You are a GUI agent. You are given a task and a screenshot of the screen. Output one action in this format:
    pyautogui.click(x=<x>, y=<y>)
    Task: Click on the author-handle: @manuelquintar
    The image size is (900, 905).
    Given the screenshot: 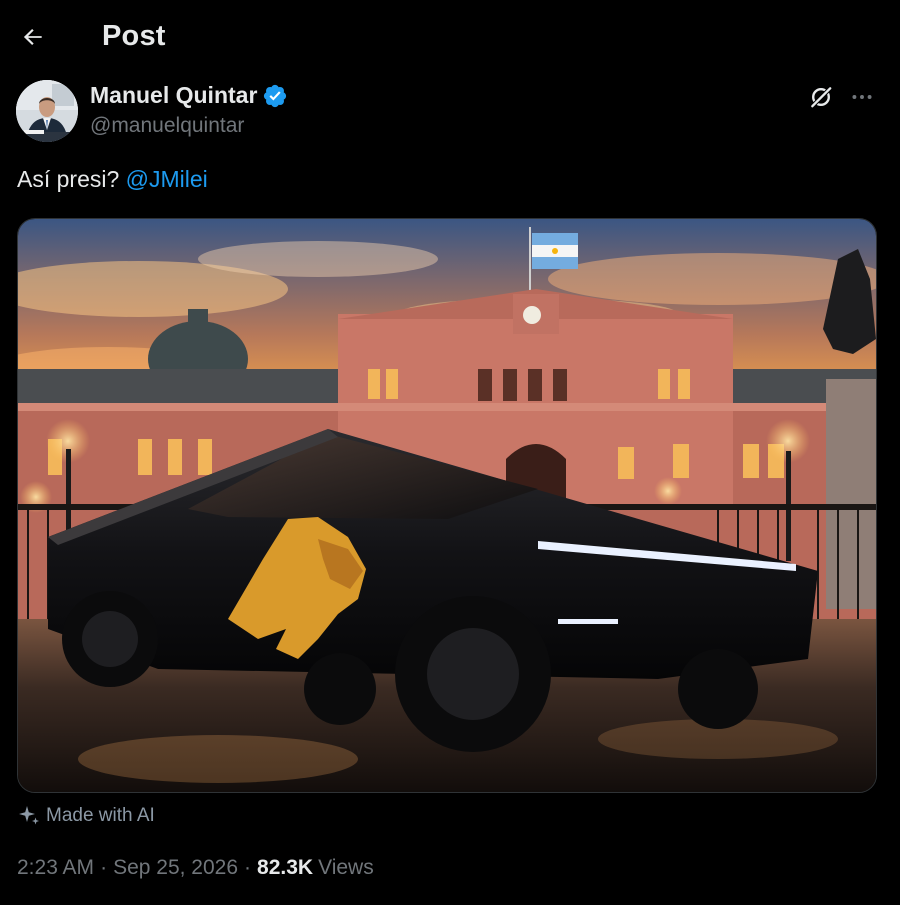 What is the action you would take?
    pyautogui.click(x=167, y=126)
    